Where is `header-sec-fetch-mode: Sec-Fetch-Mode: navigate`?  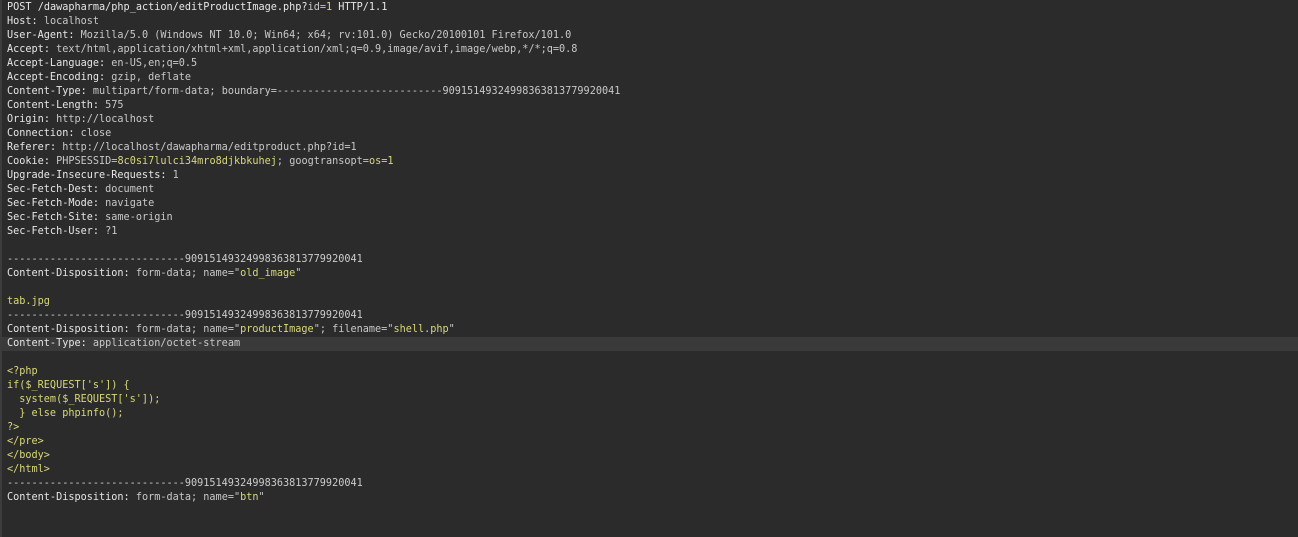 header-sec-fetch-mode: Sec-Fetch-Mode: navigate is located at coordinates (81, 203).